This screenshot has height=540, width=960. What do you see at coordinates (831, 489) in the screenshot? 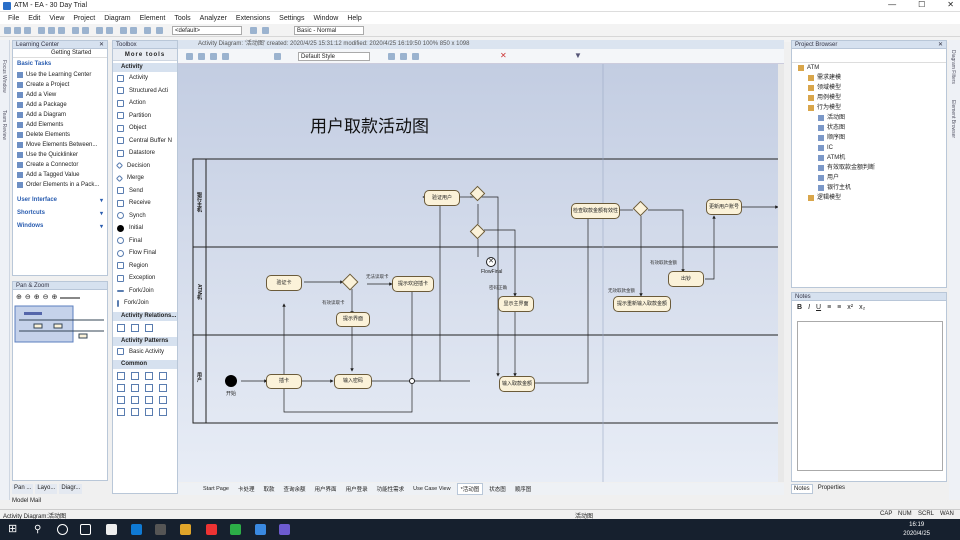
I see `tab-properties: Properties` at bounding box center [831, 489].